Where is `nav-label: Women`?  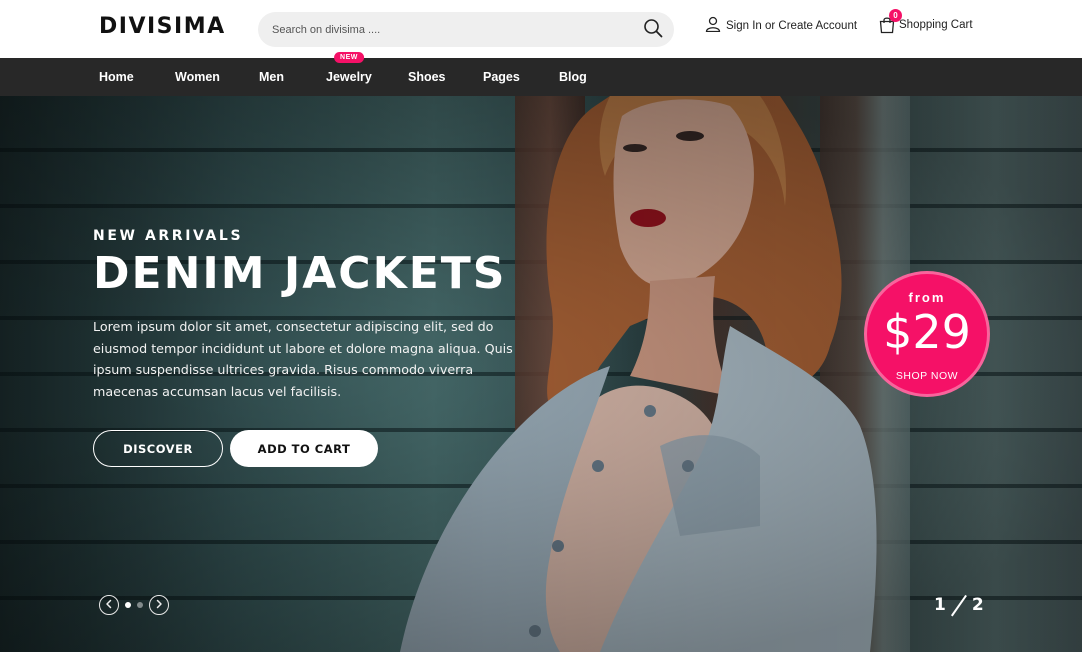
nav-label: Women is located at coordinates (197, 77).